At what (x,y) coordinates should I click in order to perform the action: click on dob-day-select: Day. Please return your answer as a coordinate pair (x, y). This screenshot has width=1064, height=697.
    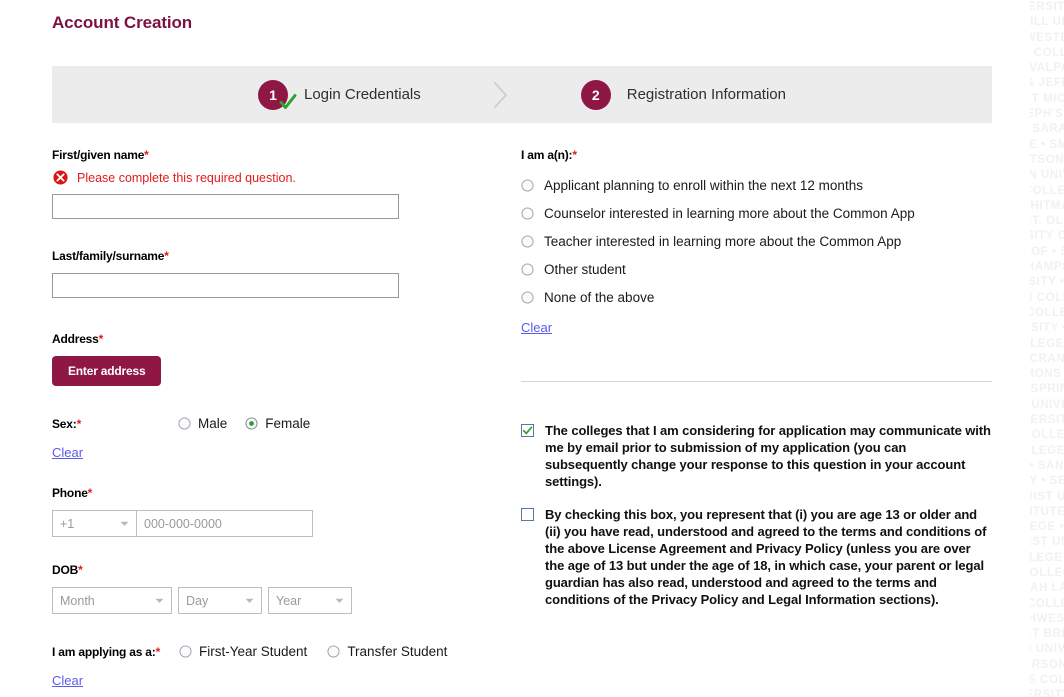
    Looking at the image, I should click on (220, 600).